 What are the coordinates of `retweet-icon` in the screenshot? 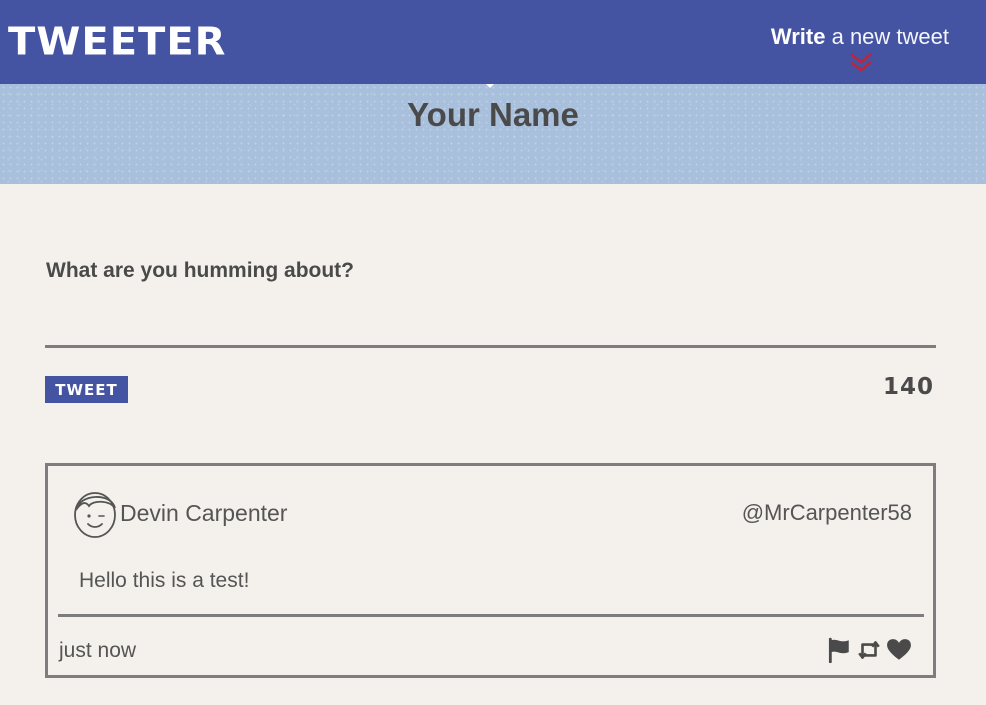 It's located at (869, 650).